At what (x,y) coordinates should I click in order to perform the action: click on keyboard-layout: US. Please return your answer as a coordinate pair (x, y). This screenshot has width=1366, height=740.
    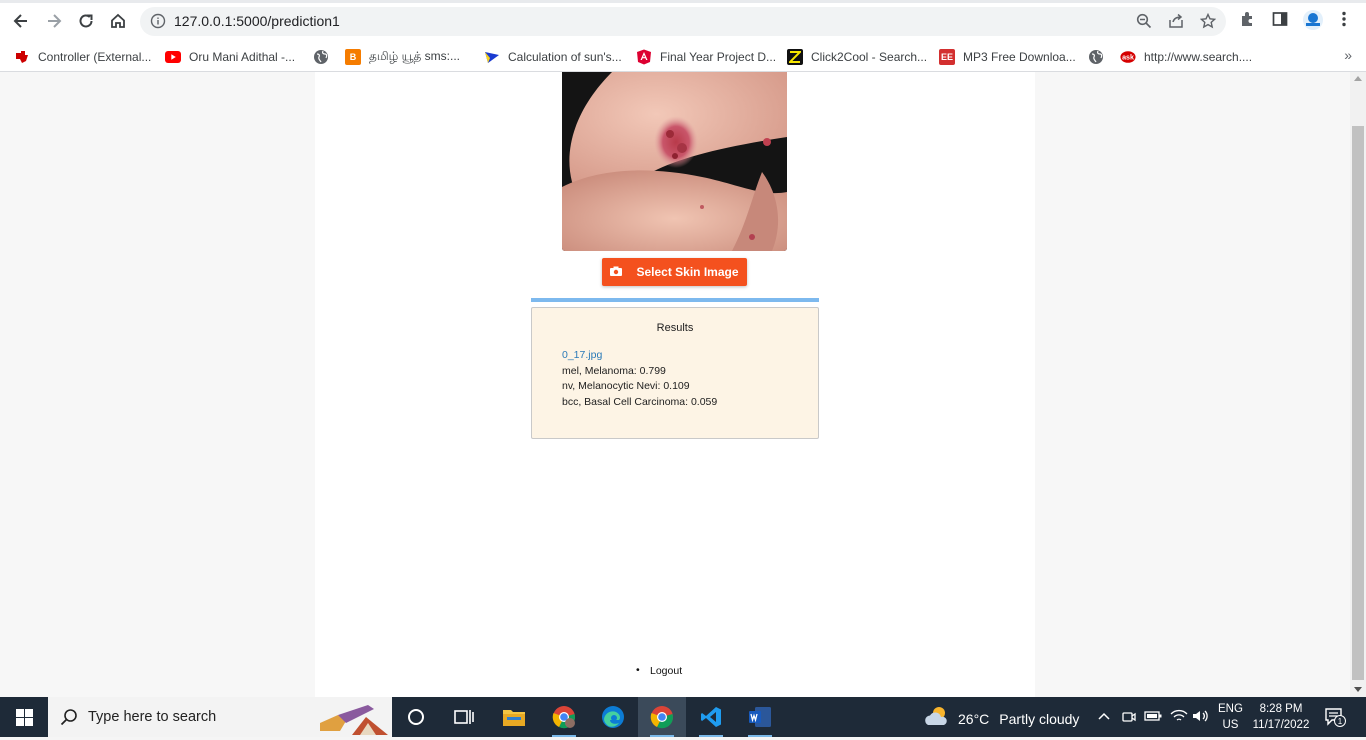
    Looking at the image, I should click on (1230, 725).